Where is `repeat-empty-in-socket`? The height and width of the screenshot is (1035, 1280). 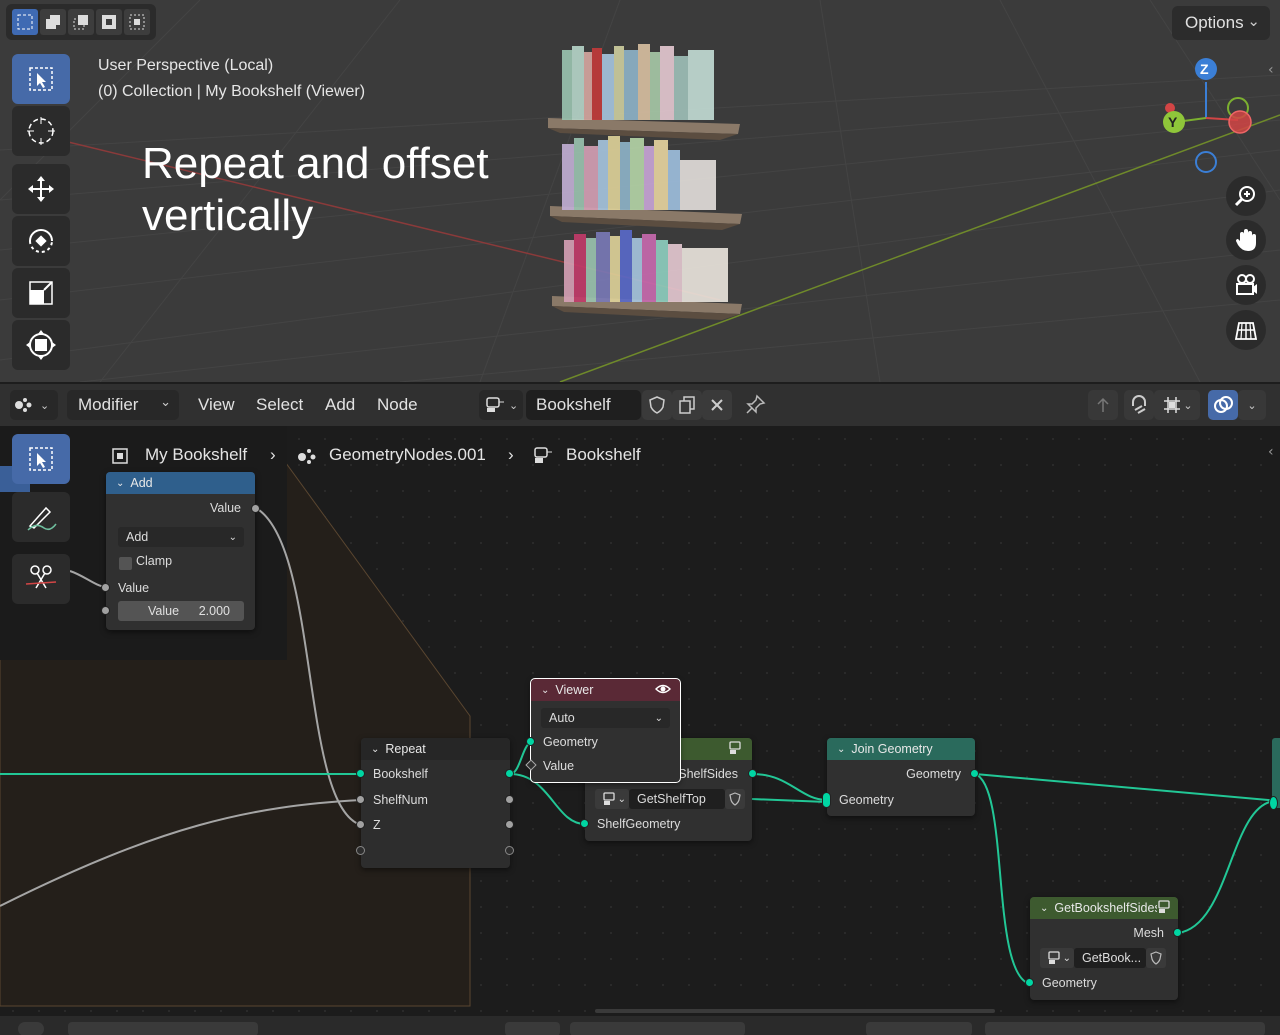
repeat-empty-in-socket is located at coordinates (360, 850).